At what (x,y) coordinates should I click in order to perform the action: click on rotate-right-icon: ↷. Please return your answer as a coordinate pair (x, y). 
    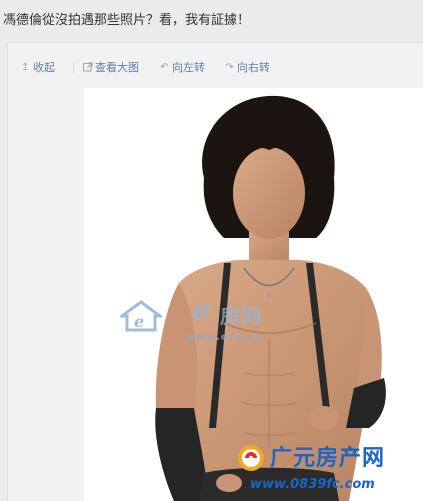
    Looking at the image, I should click on (229, 67).